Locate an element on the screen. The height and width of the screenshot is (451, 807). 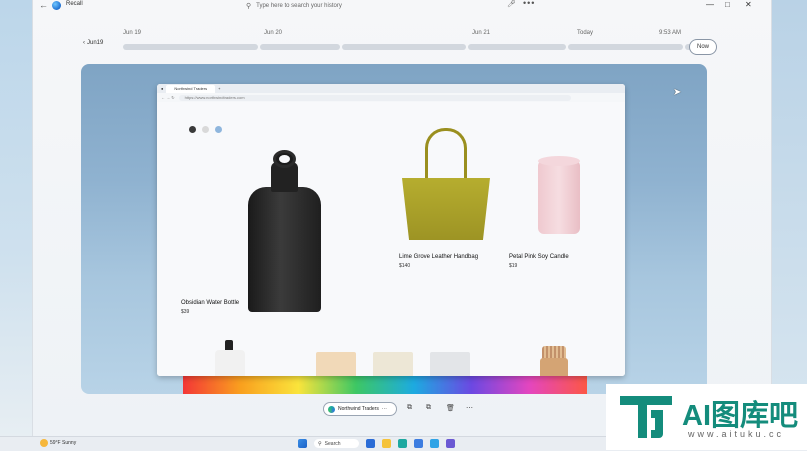
app-title: Recall is located at coordinates (74, 4).